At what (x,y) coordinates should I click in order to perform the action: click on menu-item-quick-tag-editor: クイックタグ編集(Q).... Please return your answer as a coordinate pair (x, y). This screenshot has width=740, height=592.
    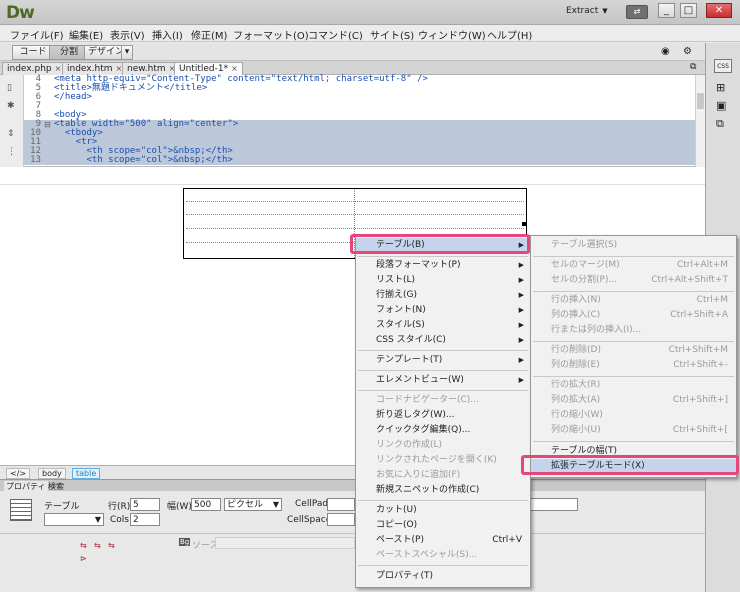
    Looking at the image, I should click on (443, 430).